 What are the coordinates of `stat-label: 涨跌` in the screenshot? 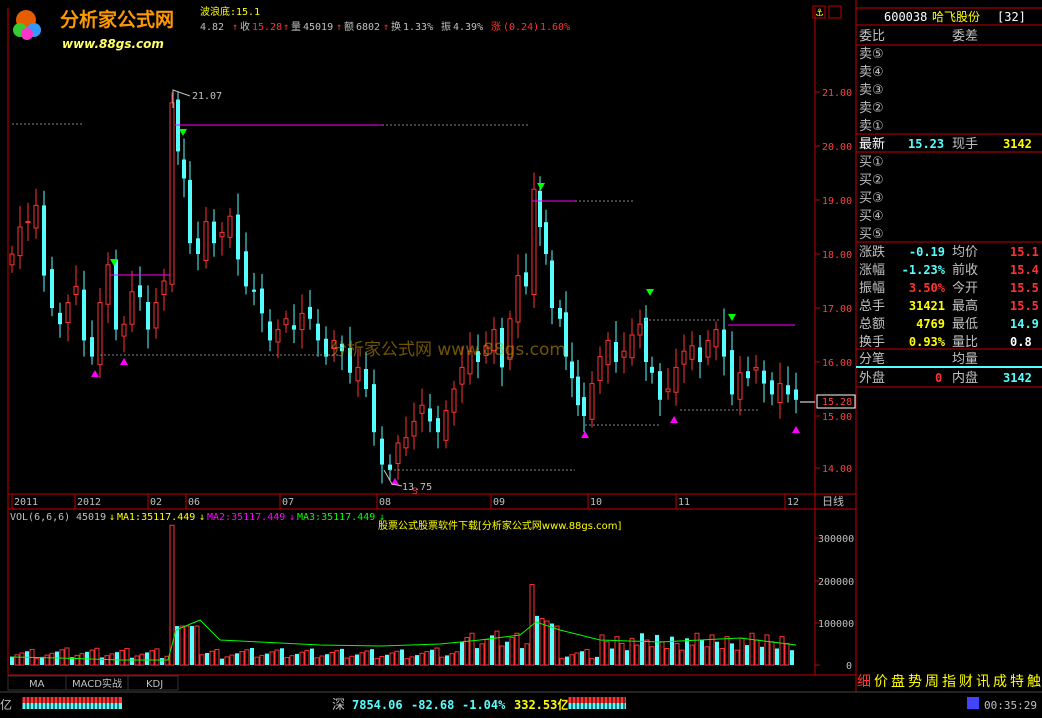 It's located at (872, 252).